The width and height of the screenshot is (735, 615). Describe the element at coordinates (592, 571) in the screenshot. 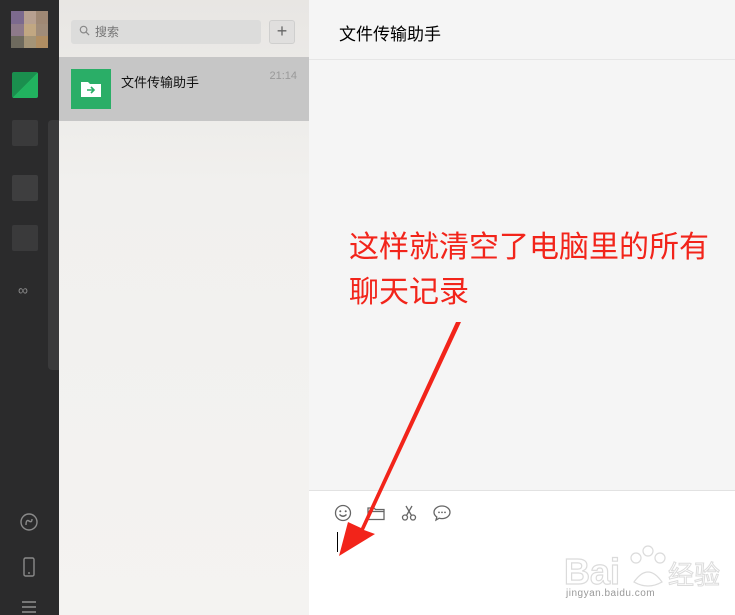

I see `svg-text: Bai` at that location.